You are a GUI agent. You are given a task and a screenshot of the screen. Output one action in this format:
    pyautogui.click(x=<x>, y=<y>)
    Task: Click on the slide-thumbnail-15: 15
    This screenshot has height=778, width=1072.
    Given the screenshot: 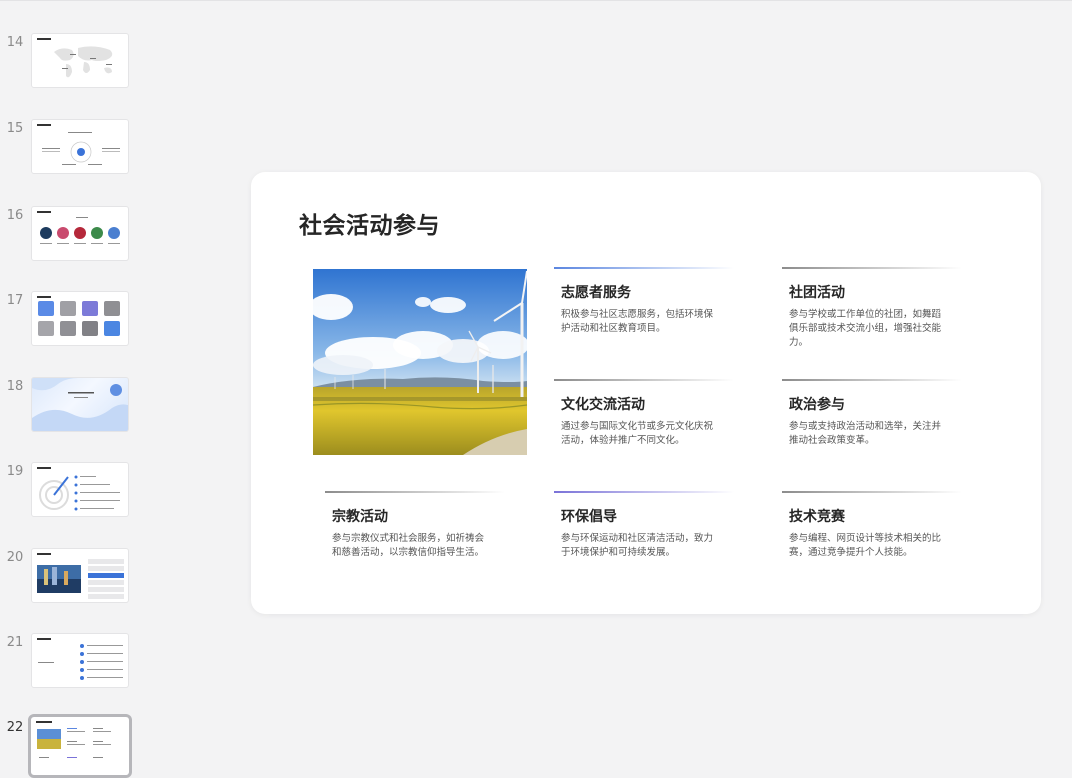 What is the action you would take?
    pyautogui.click(x=70, y=149)
    